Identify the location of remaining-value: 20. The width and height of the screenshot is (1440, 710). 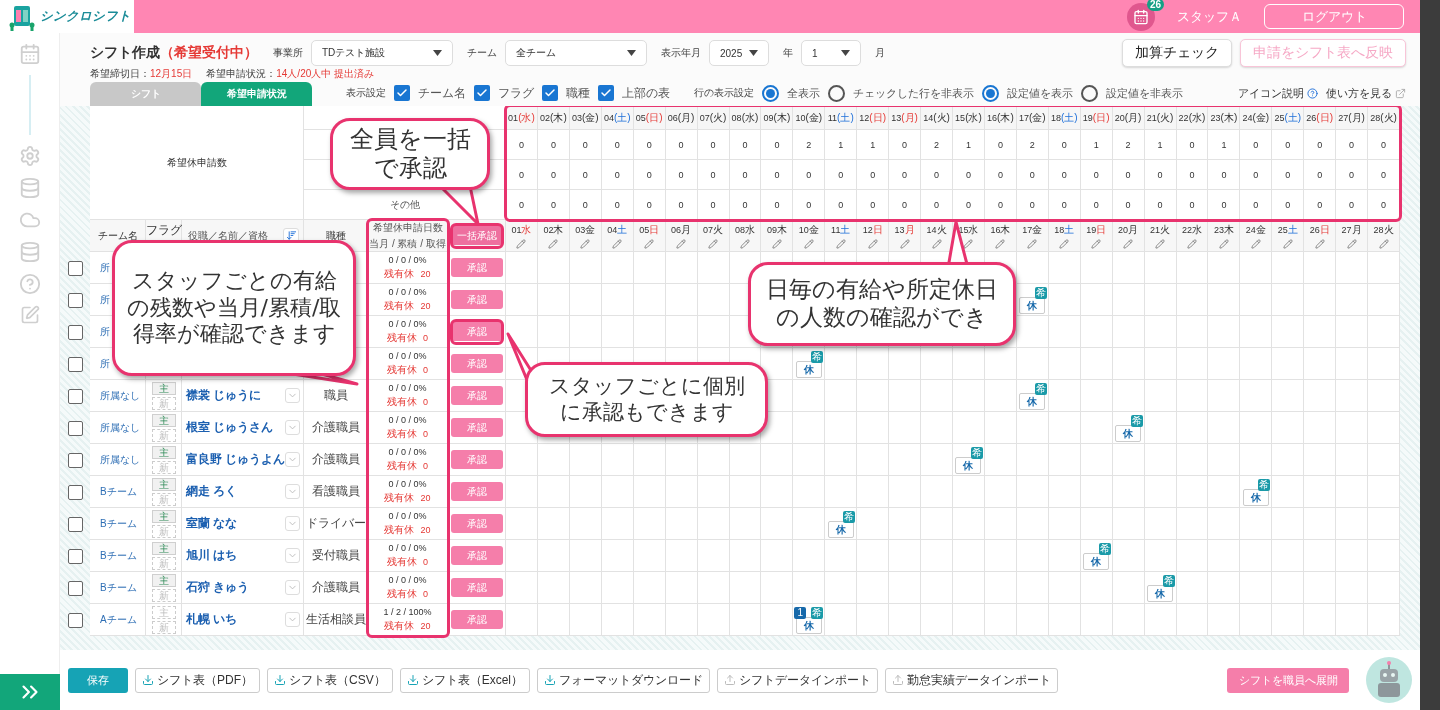
(425, 529).